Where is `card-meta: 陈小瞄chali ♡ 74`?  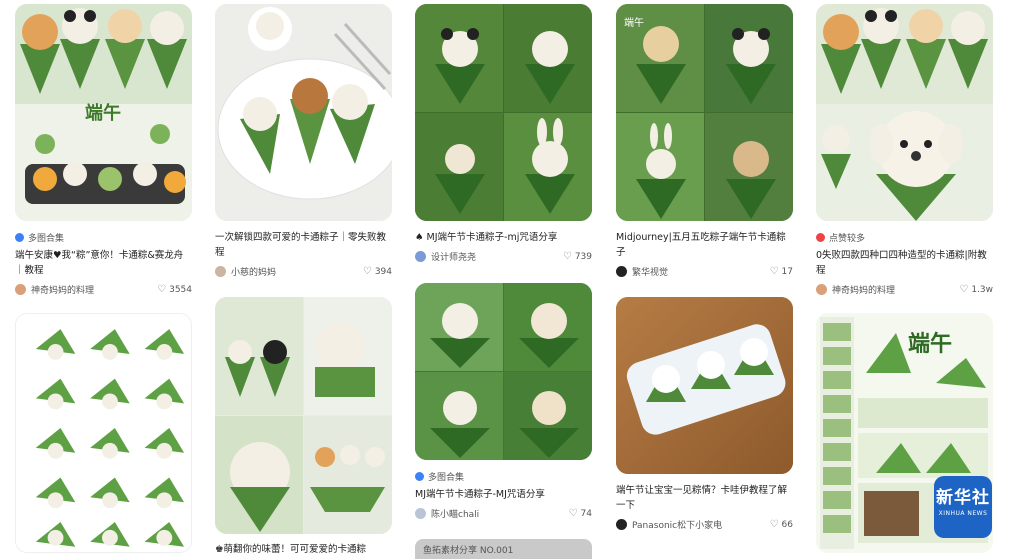
card-meta: 陈小瞄chali ♡ 74 is located at coordinates (503, 513).